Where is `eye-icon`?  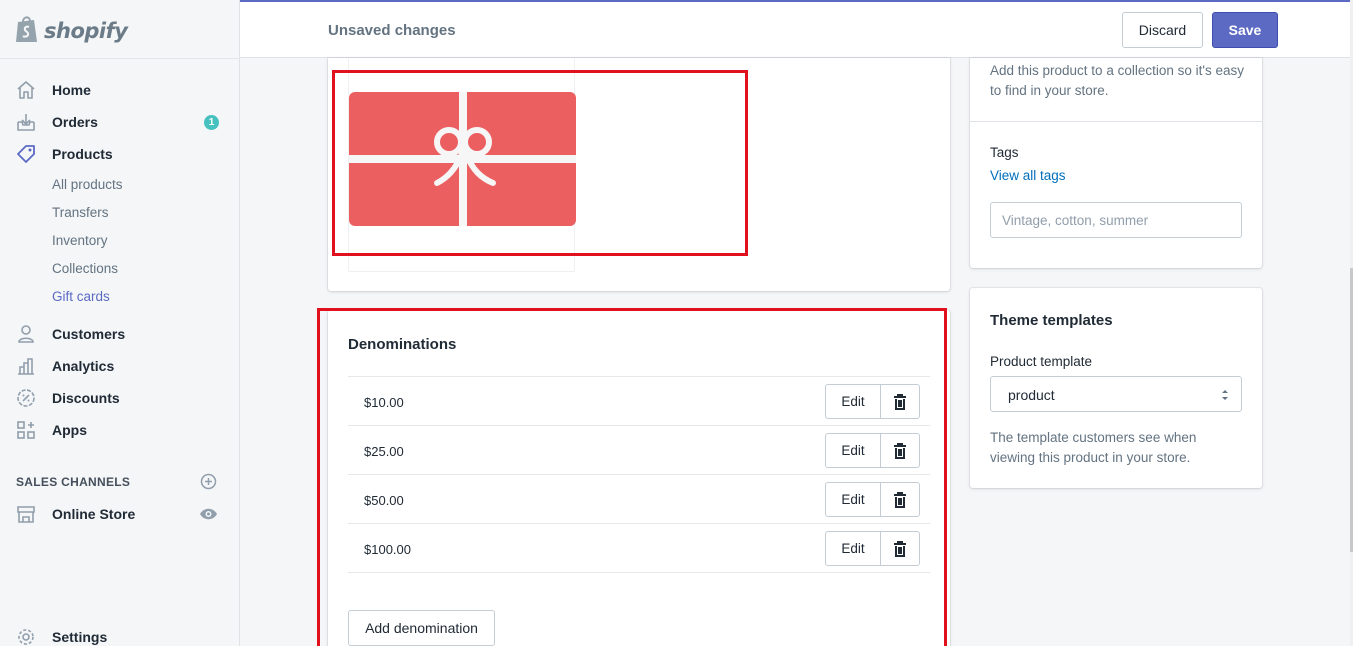
eye-icon is located at coordinates (208, 514).